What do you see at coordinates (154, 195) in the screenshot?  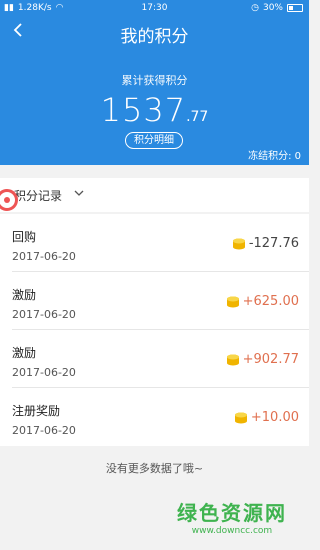 I see `records-filter: 积分记录` at bounding box center [154, 195].